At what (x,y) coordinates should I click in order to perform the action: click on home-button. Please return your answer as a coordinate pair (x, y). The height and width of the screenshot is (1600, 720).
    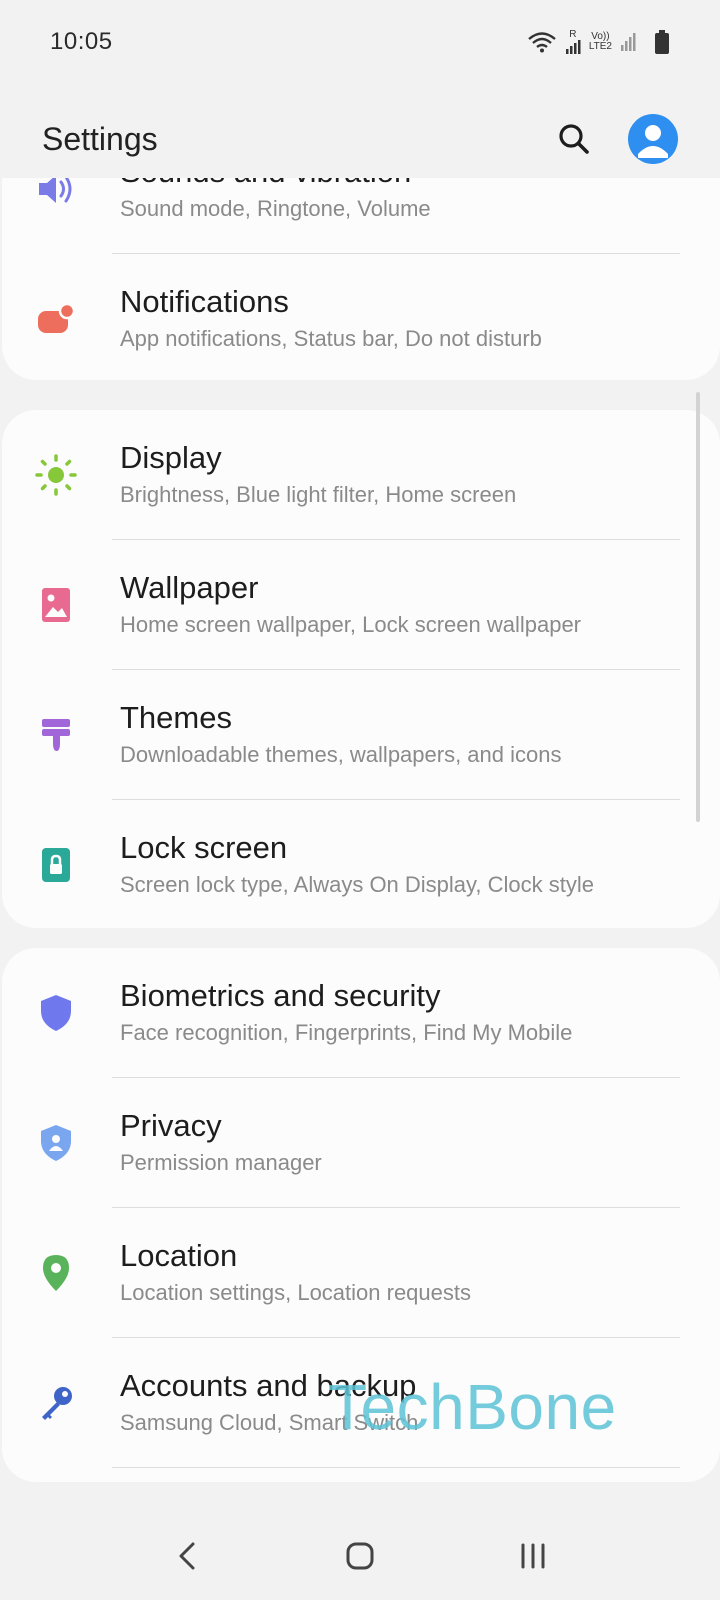
    Looking at the image, I should click on (360, 1556).